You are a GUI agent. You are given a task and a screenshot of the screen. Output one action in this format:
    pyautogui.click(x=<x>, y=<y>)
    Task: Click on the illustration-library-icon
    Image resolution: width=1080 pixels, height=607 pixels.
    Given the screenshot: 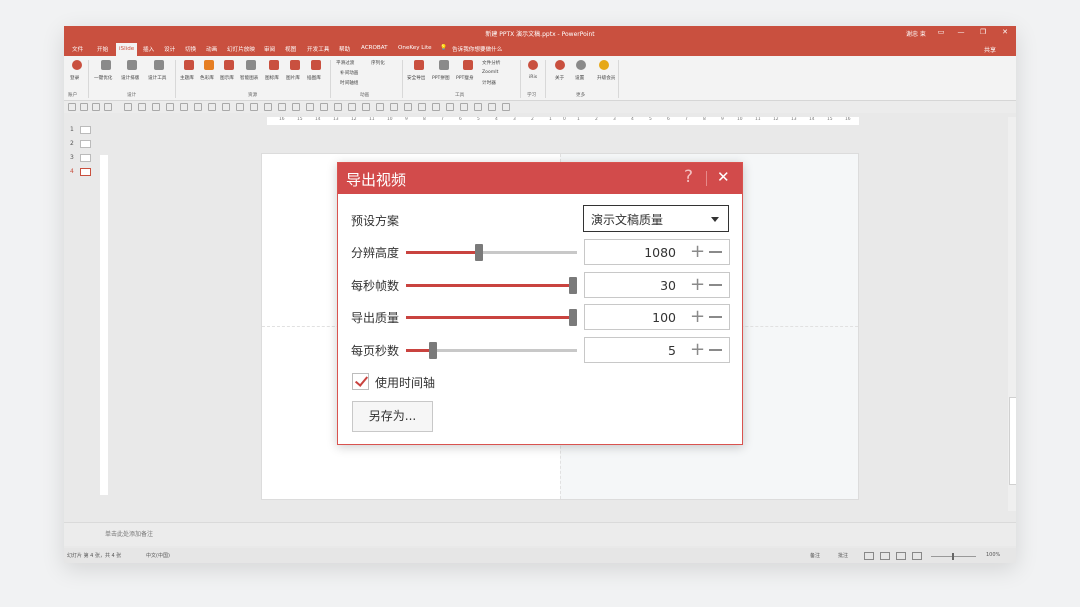 What is the action you would take?
    pyautogui.click(x=316, y=65)
    